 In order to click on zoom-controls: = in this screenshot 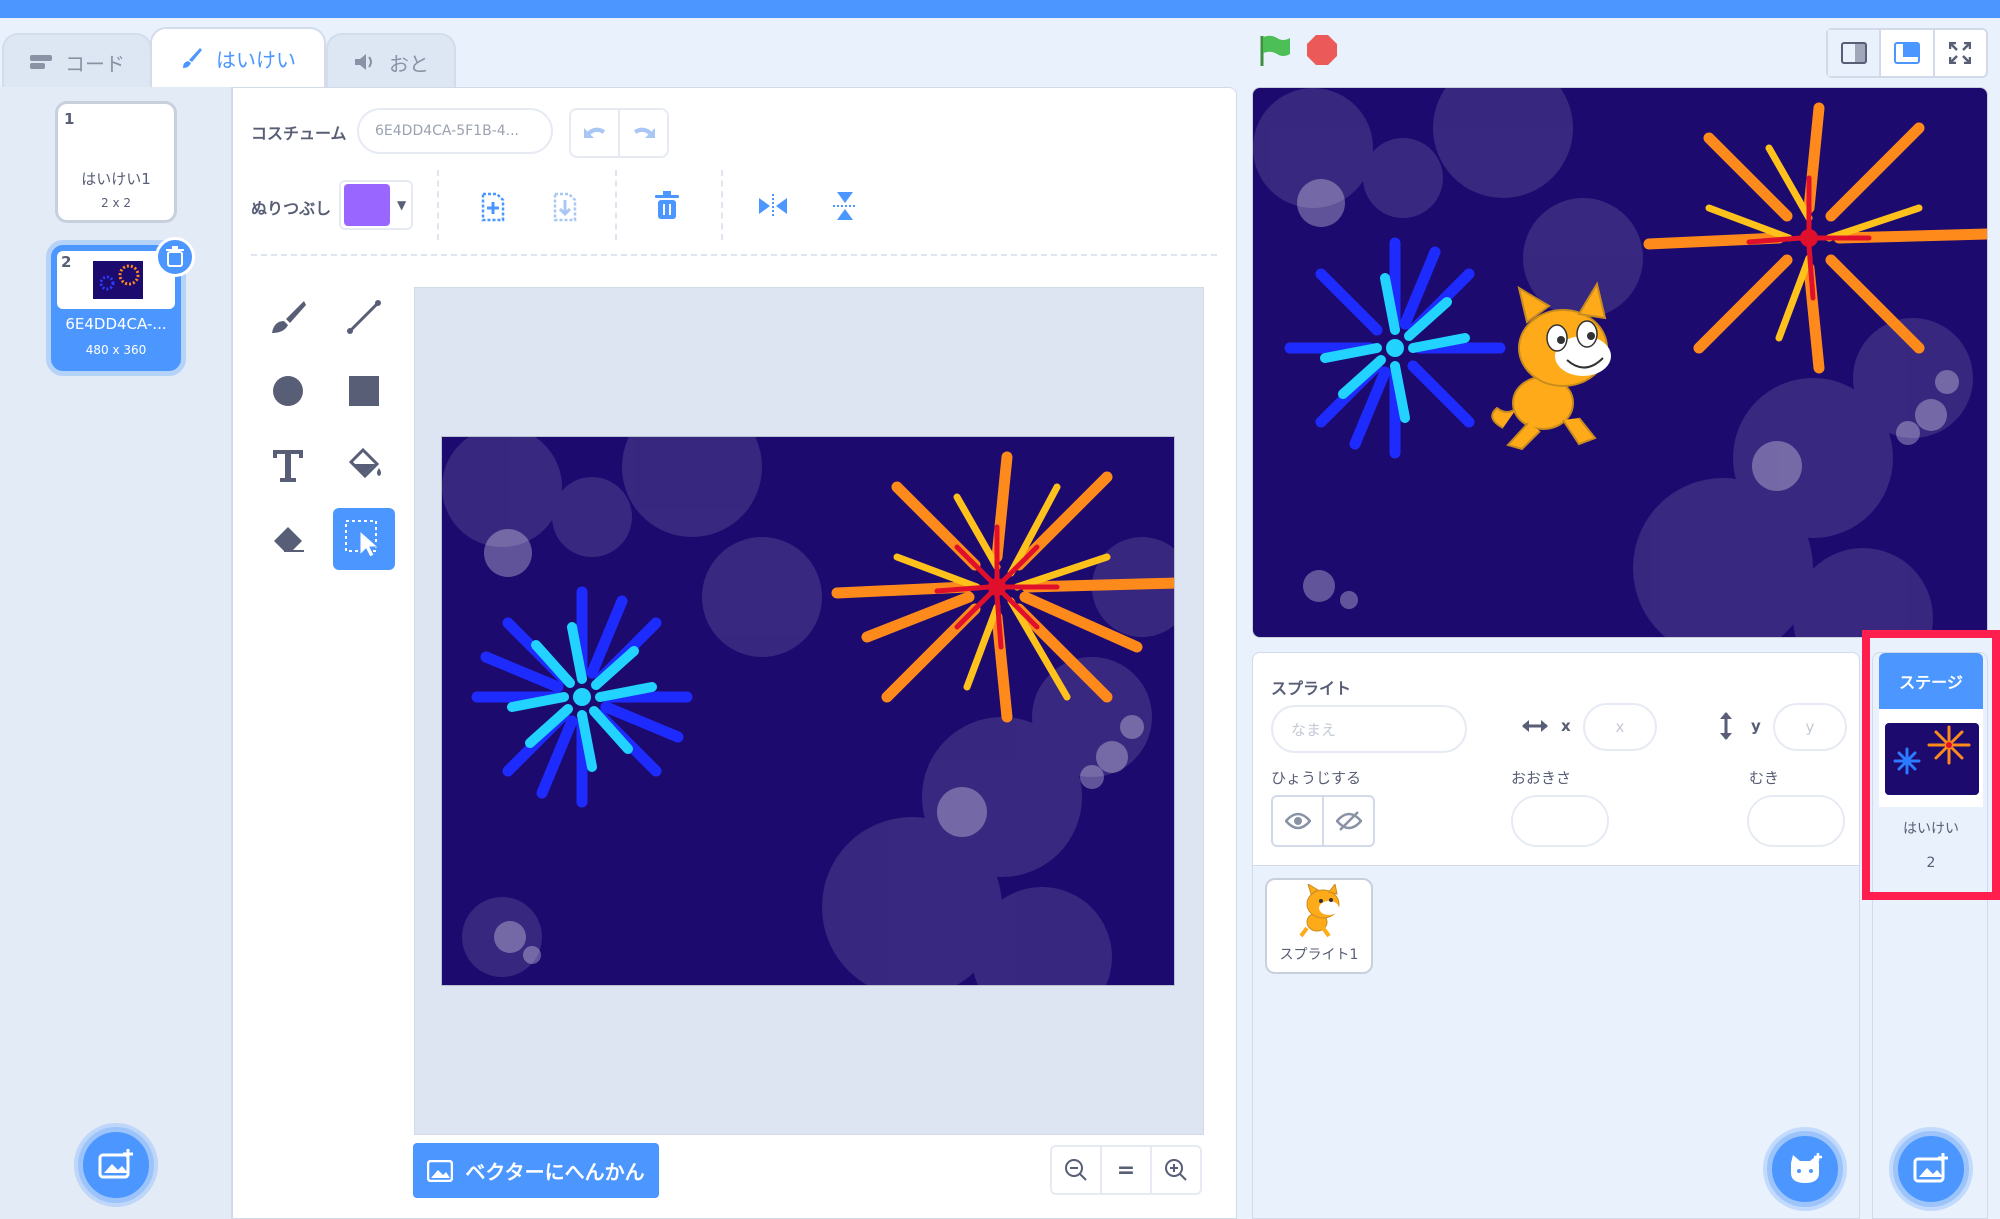, I will do `click(1126, 1170)`.